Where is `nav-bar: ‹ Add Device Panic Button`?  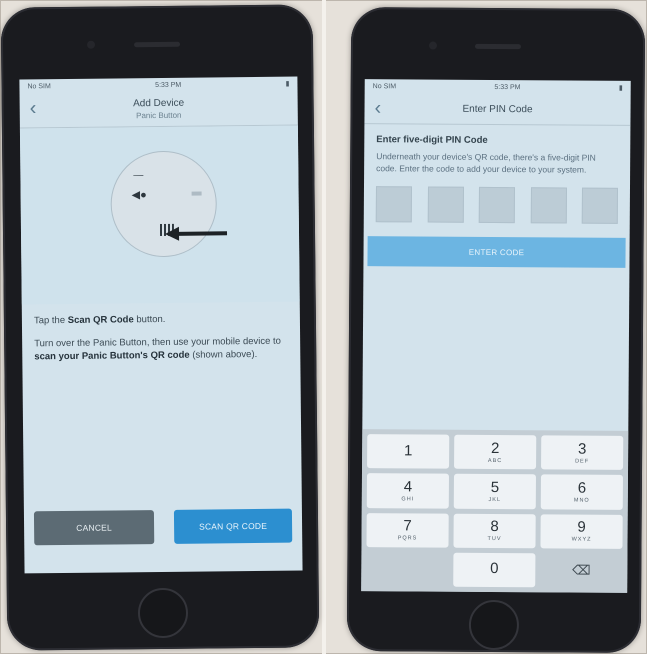 nav-bar: ‹ Add Device Panic Button is located at coordinates (158, 109).